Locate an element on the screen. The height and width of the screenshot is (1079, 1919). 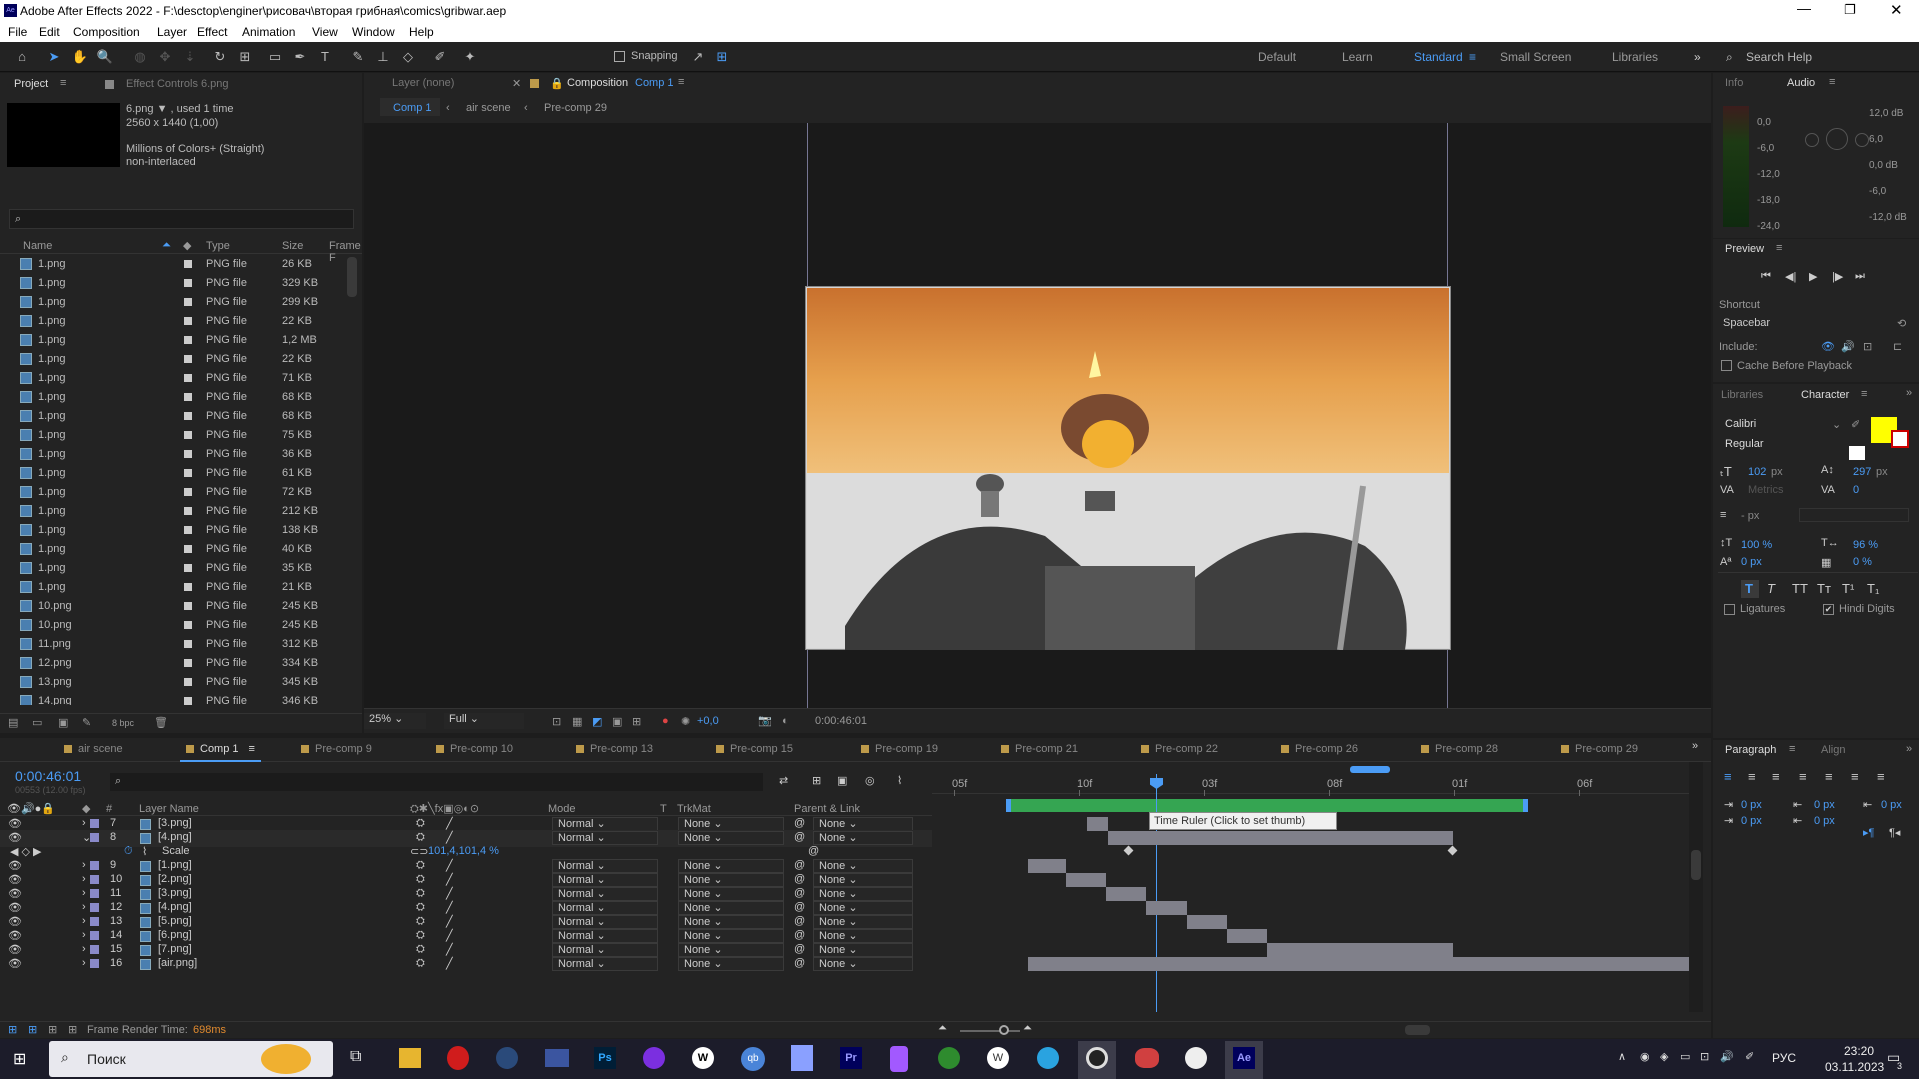
zoom-slider is located at coordinates (990, 1031).